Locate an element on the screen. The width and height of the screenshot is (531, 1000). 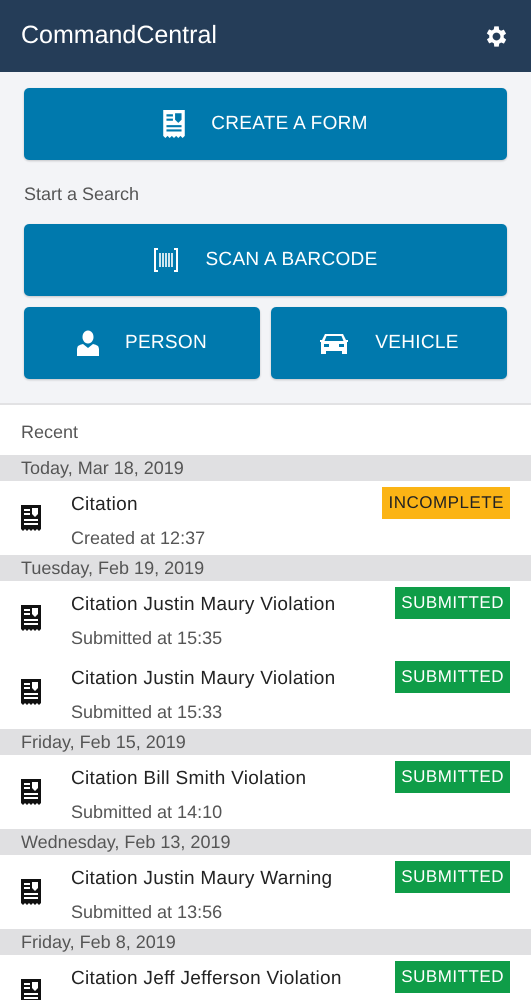
vehicle-button: VEHICLE is located at coordinates (389, 343).